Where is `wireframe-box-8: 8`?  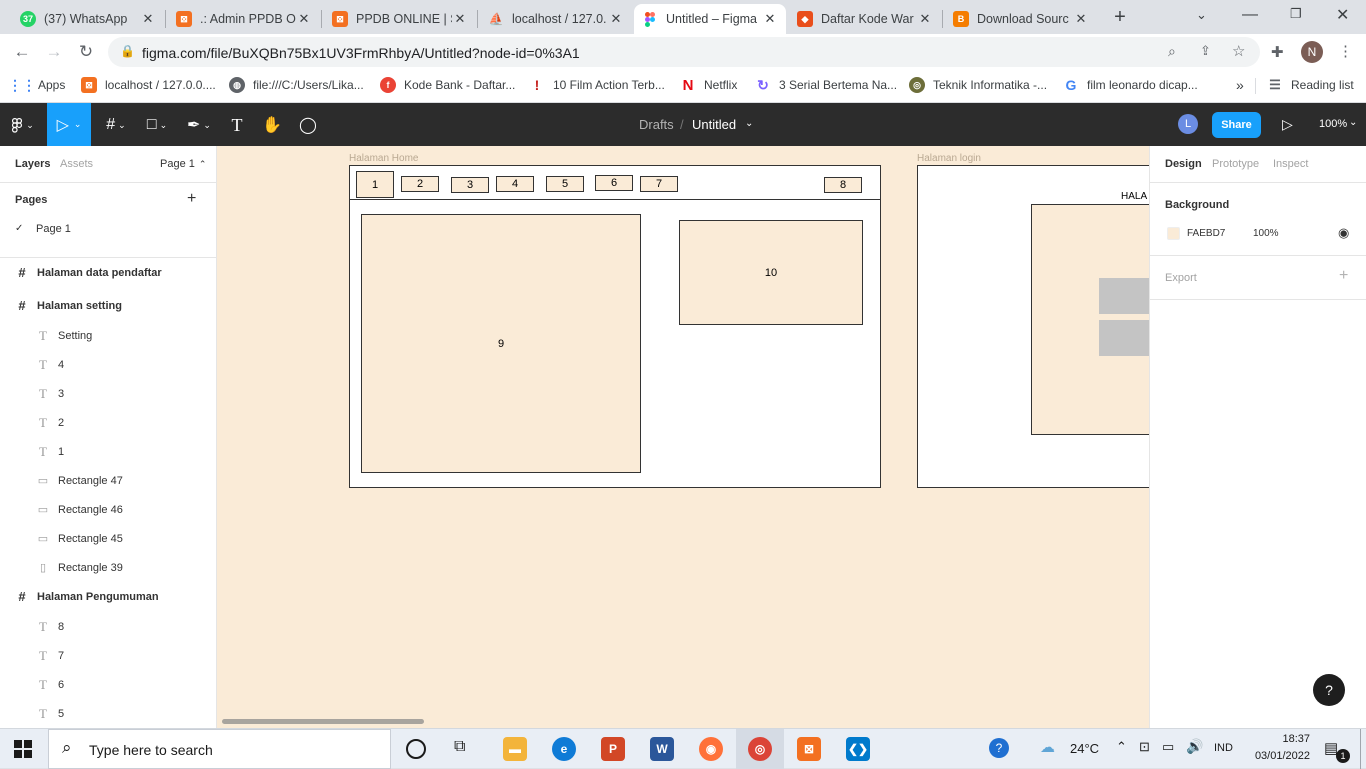 wireframe-box-8: 8 is located at coordinates (843, 185).